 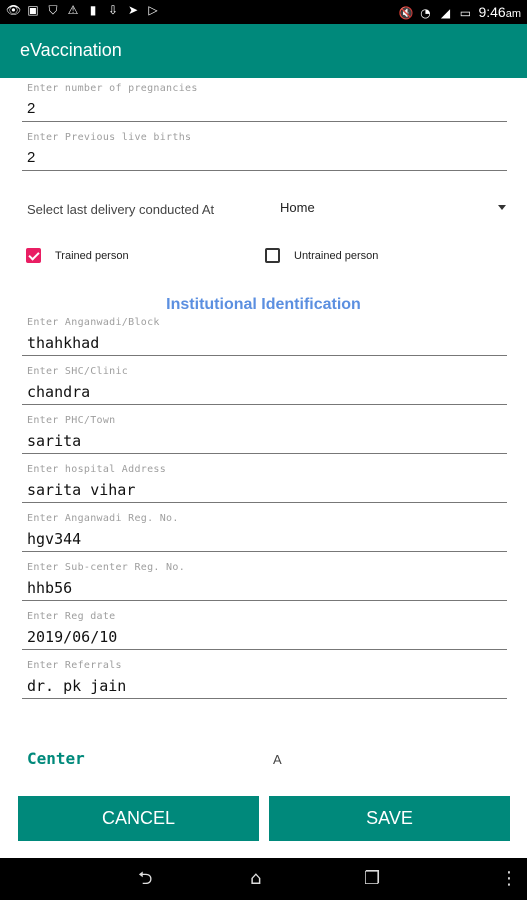 What do you see at coordinates (103, 518) in the screenshot?
I see `anganwadi-reg-hint: Enter Anganwadi Reg. No.` at bounding box center [103, 518].